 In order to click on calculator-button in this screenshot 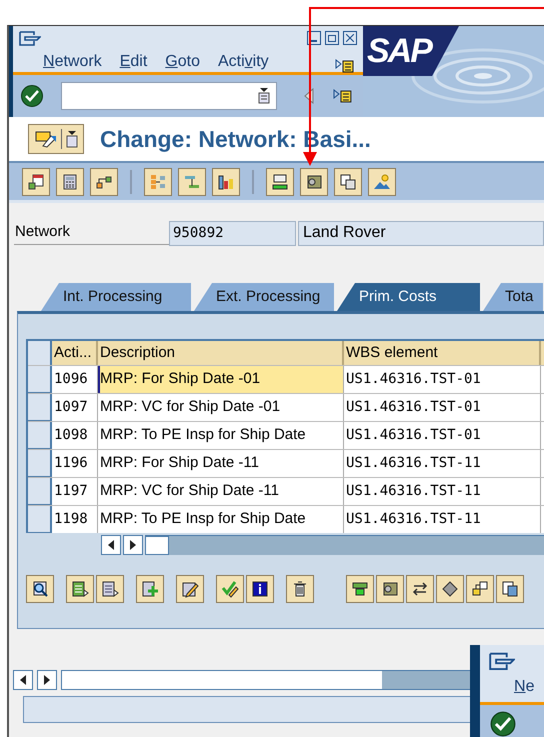, I will do `click(70, 182)`.